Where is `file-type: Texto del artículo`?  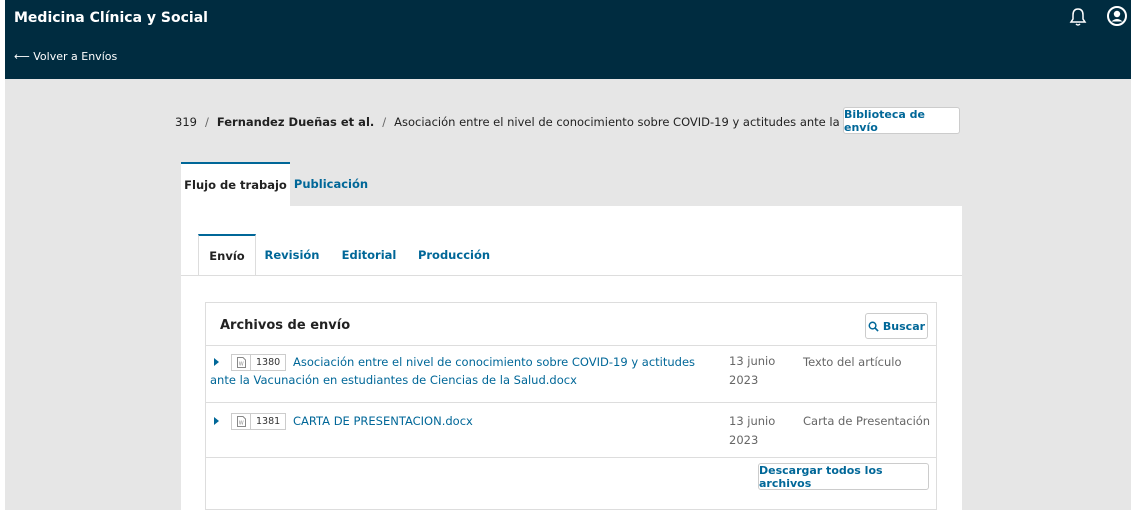
file-type: Texto del artículo is located at coordinates (852, 362).